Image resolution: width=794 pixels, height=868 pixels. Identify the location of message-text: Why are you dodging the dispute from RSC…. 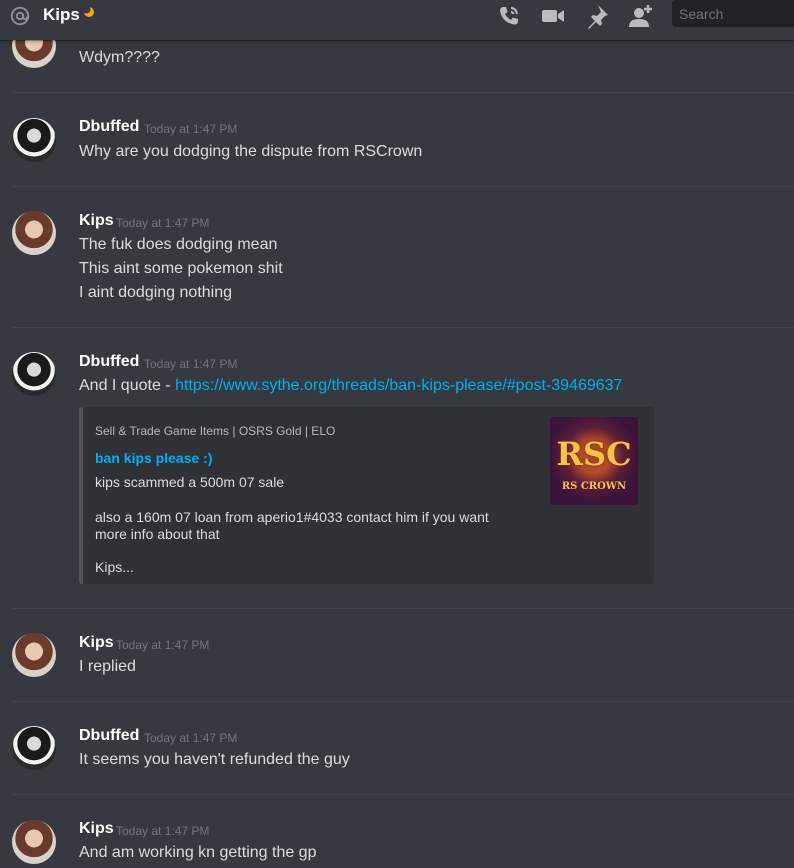
(251, 151).